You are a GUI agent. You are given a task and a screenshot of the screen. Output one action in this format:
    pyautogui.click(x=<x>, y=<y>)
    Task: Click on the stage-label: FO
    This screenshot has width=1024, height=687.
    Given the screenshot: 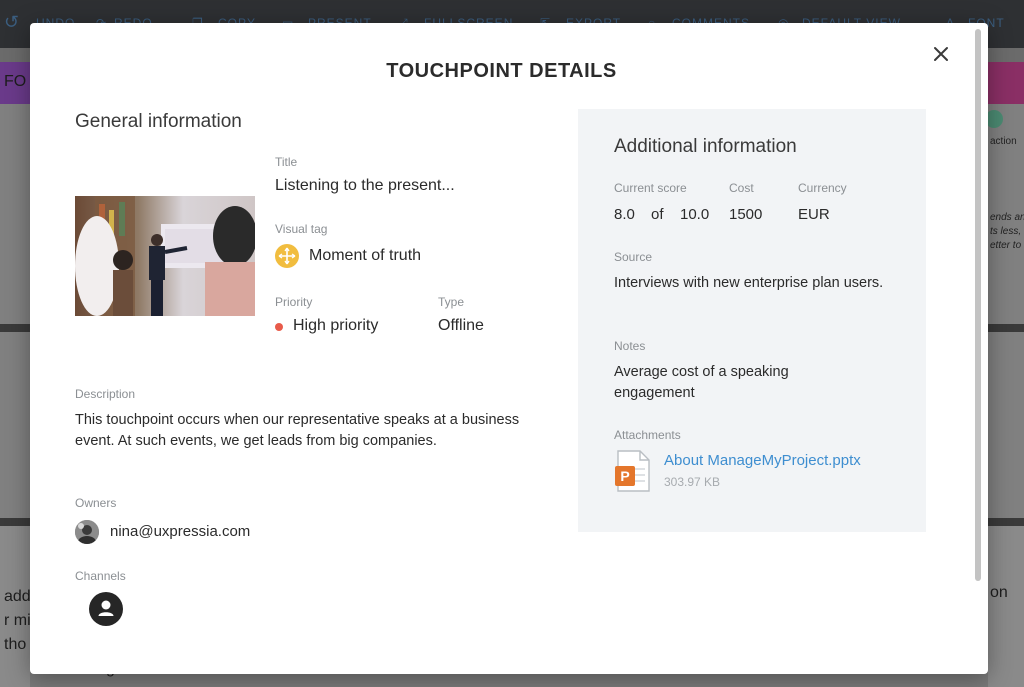 What is the action you would take?
    pyautogui.click(x=17, y=83)
    